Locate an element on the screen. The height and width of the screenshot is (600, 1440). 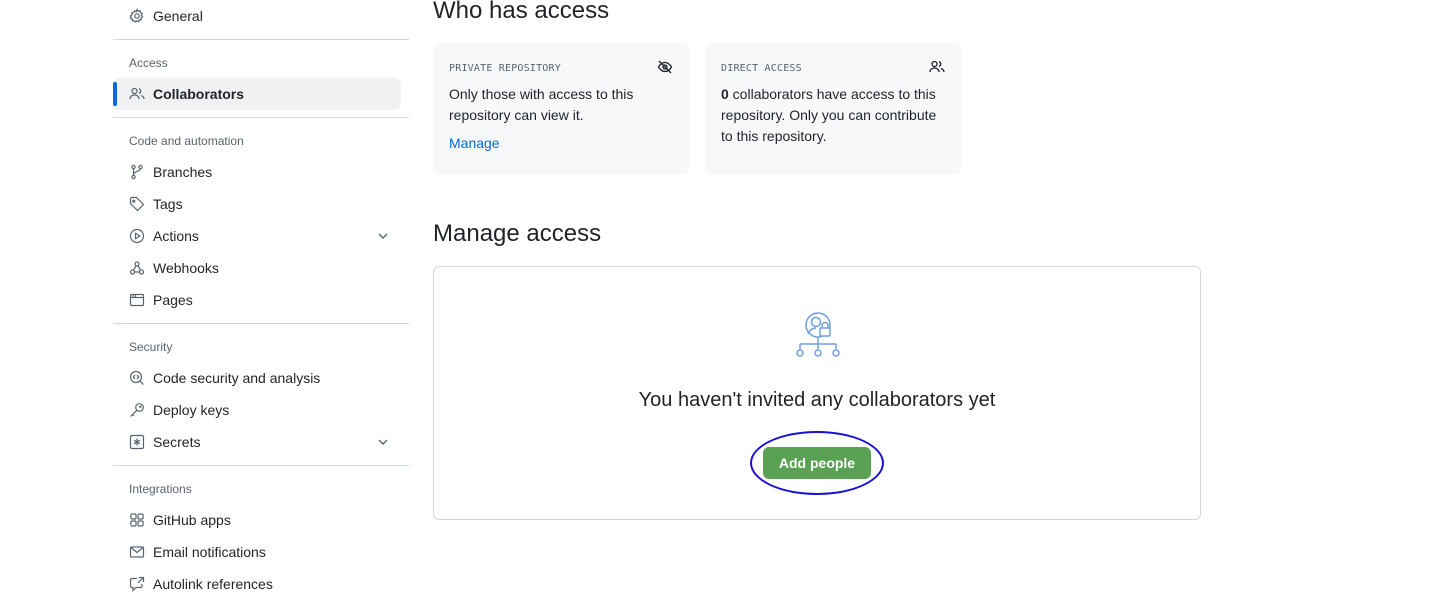
section-title-access: Access is located at coordinates (148, 63).